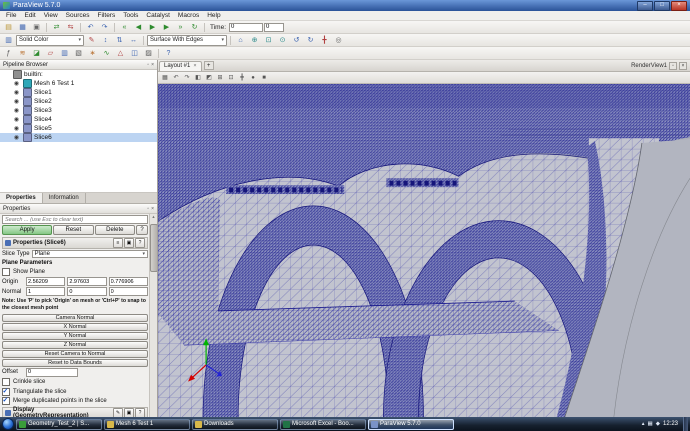 The height and width of the screenshot is (431, 690). Describe the element at coordinates (78, 128) in the screenshot. I see `pipeline-item-slice5: ◉ Slice5` at that location.